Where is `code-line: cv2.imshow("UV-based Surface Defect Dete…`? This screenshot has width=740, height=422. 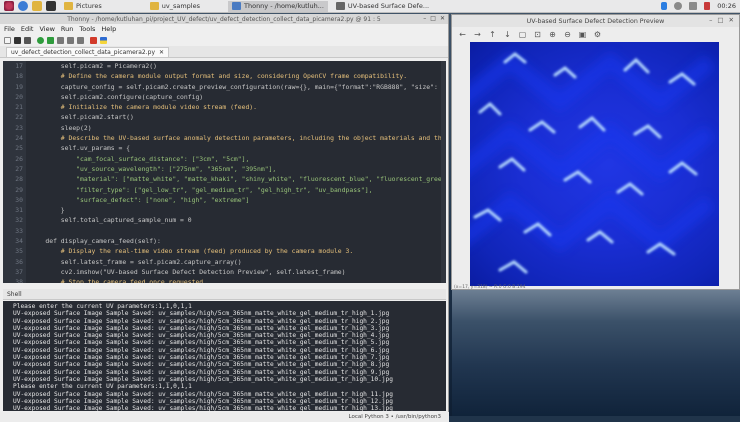
code-line: cv2.imshow("UV-based Surface Defect Dete… is located at coordinates (238, 272).